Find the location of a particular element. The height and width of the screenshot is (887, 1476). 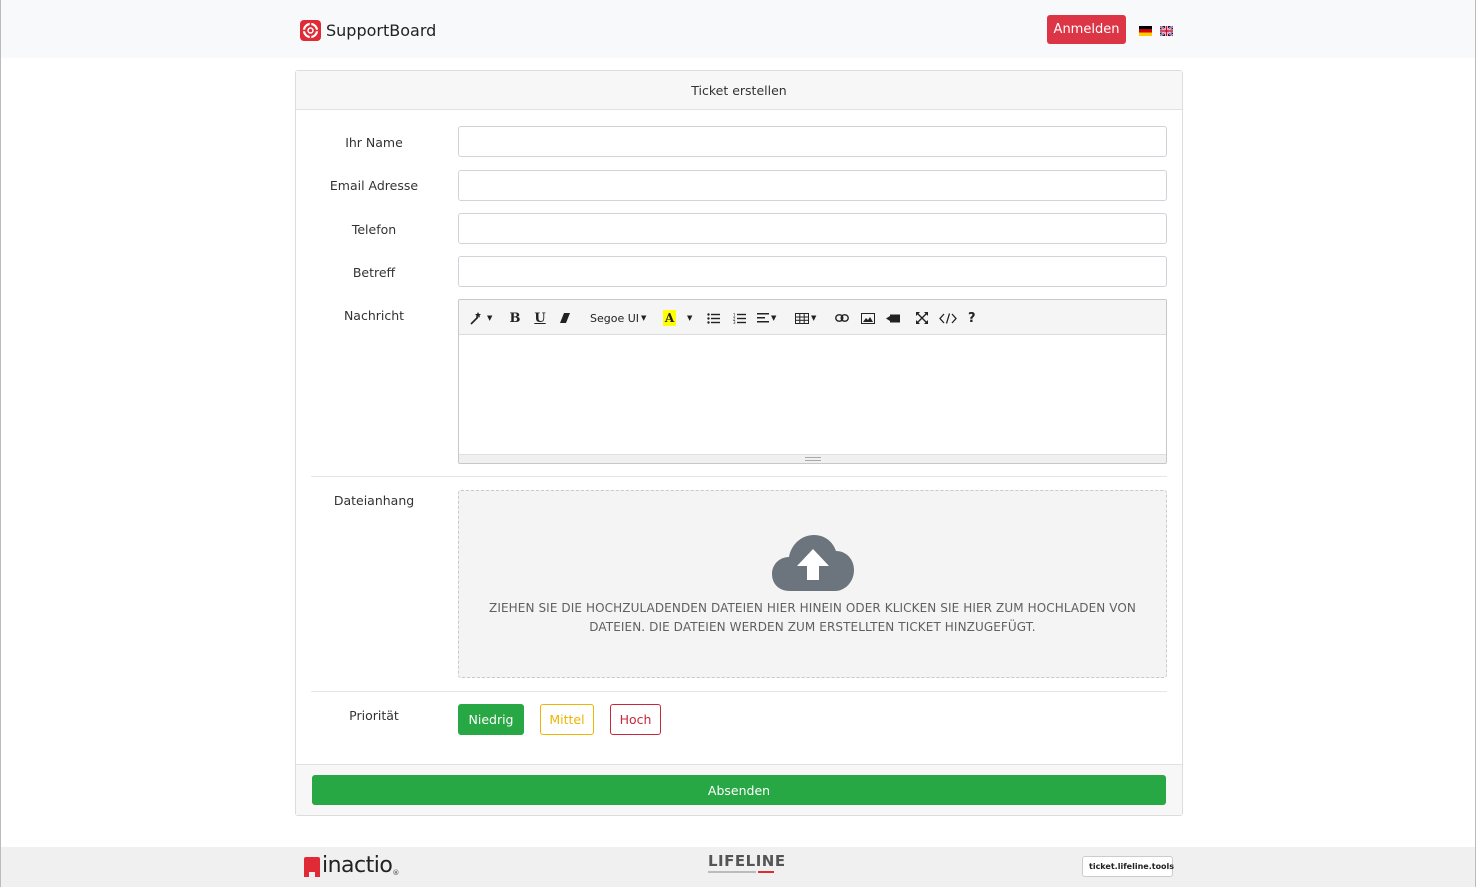

video-icon is located at coordinates (893, 318).